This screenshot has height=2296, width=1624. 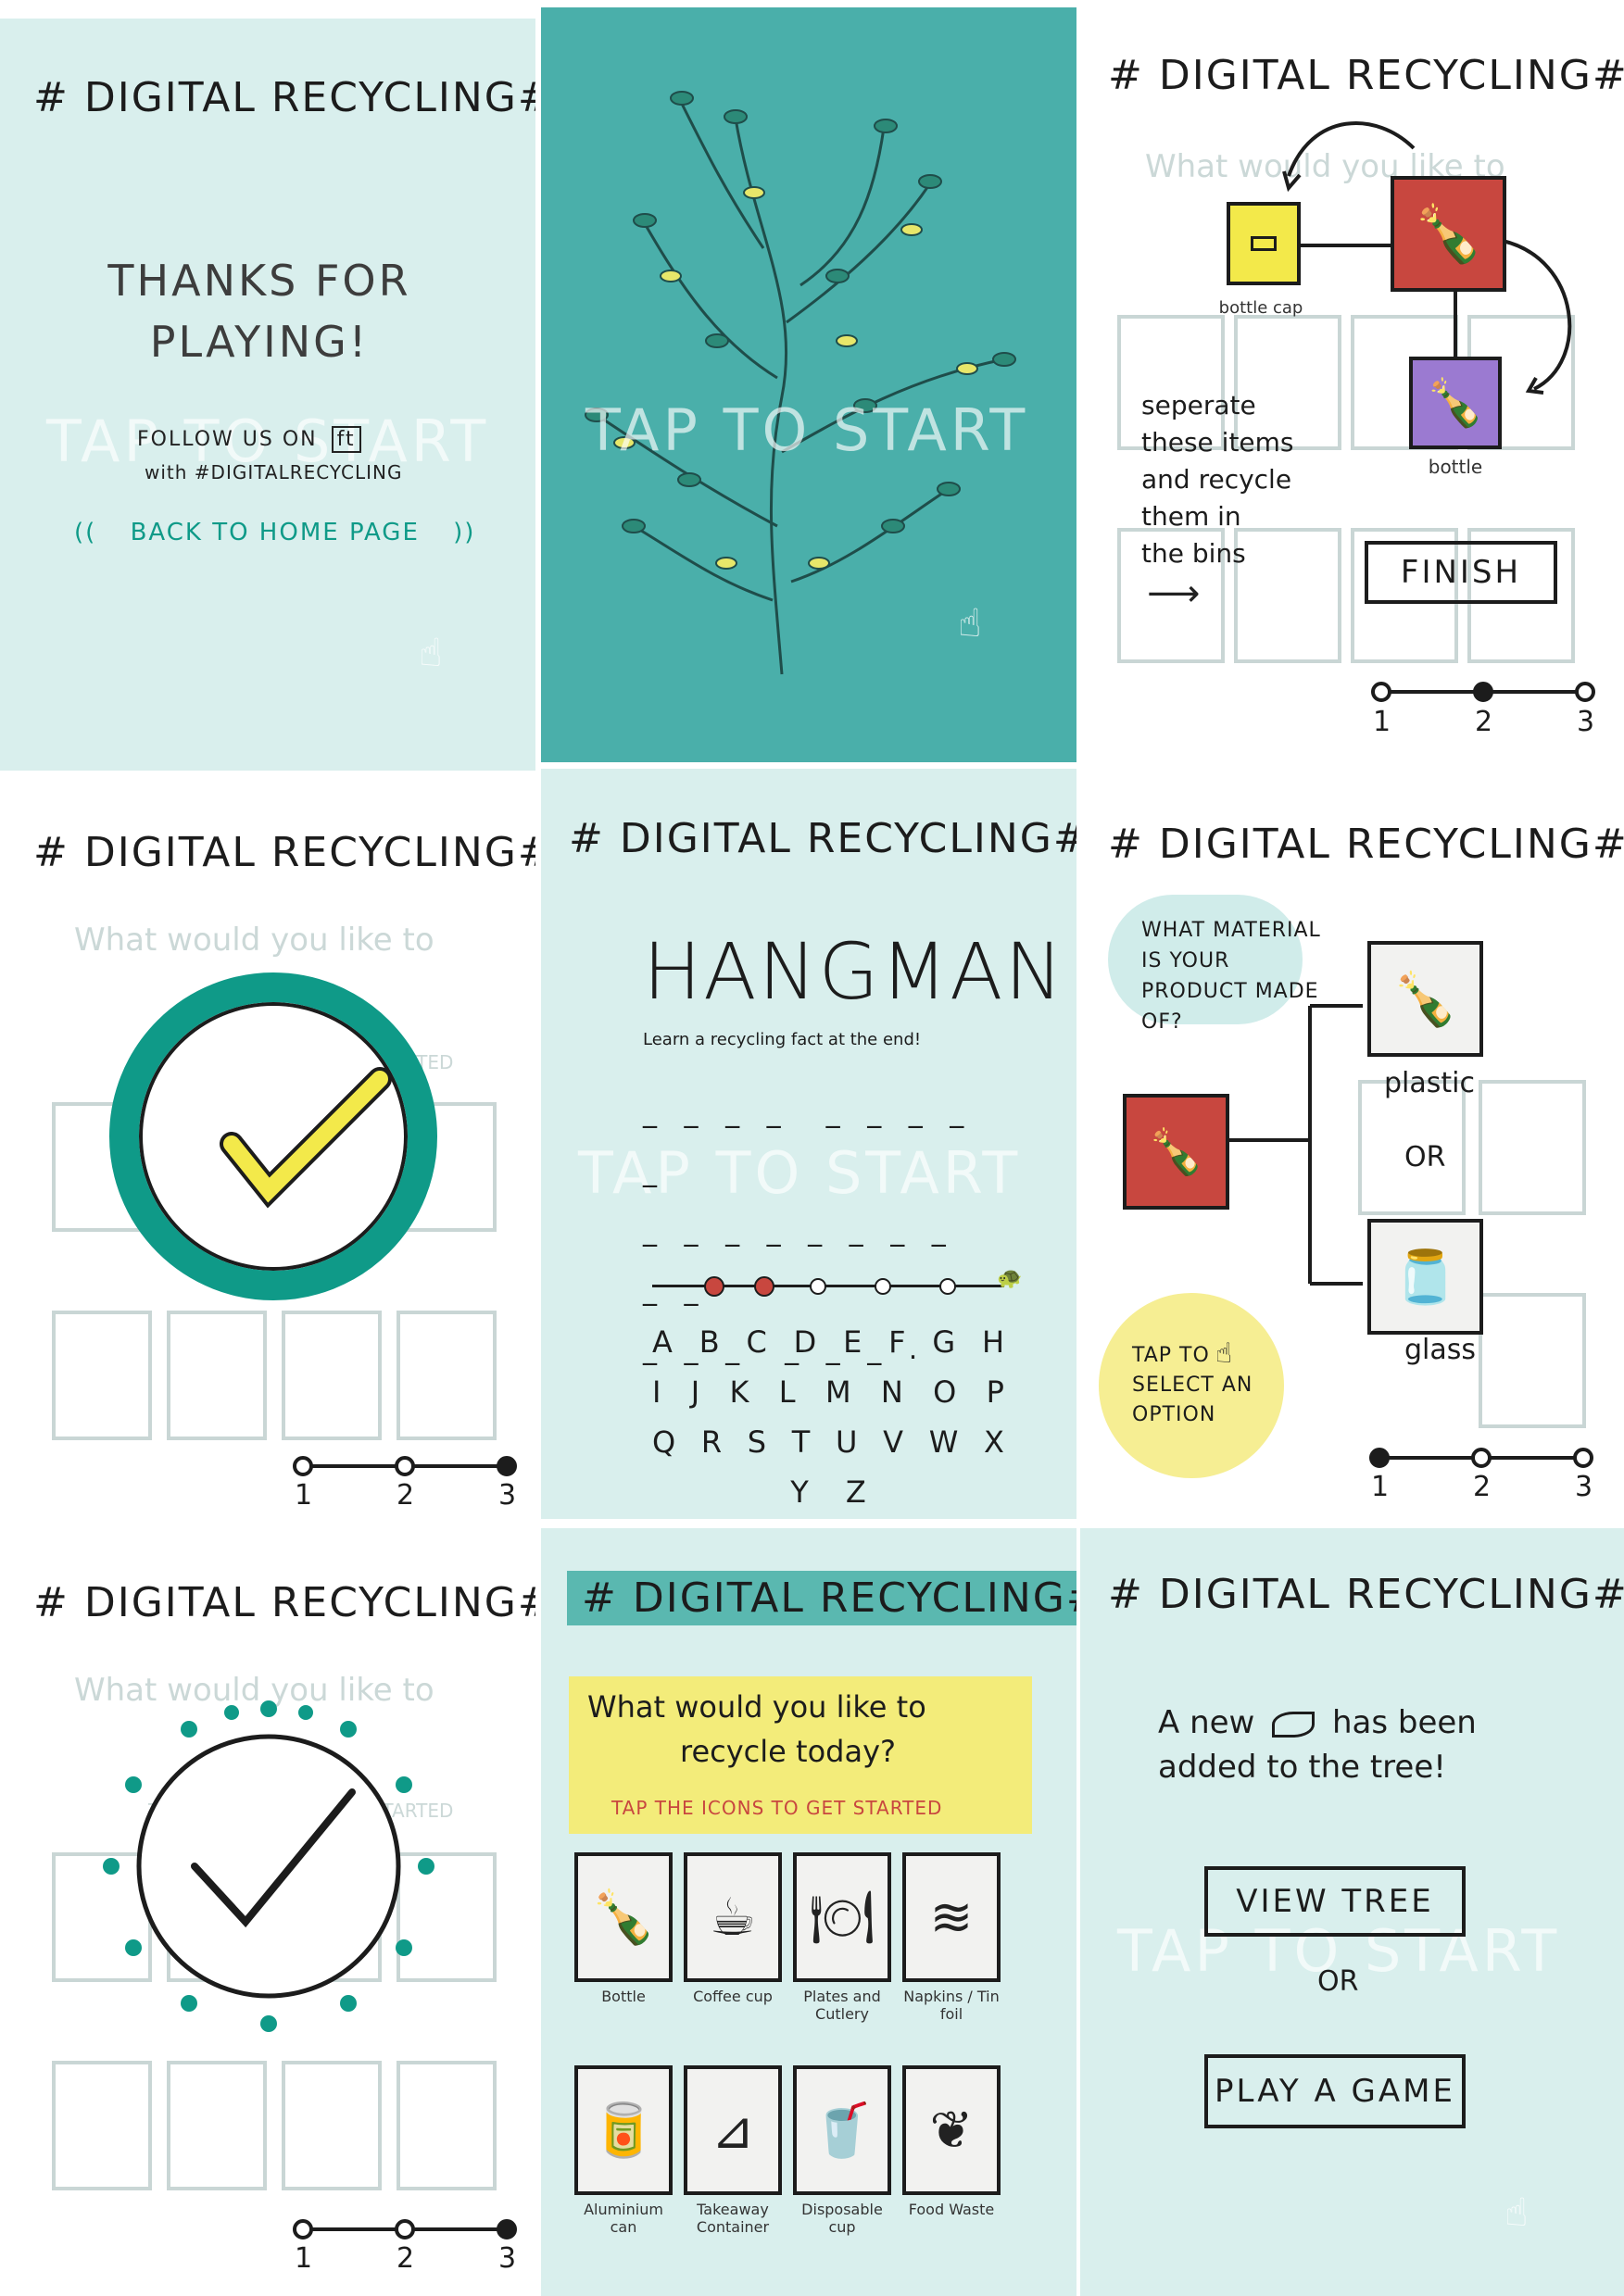 I want to click on letter-key: C, so click(x=756, y=1349).